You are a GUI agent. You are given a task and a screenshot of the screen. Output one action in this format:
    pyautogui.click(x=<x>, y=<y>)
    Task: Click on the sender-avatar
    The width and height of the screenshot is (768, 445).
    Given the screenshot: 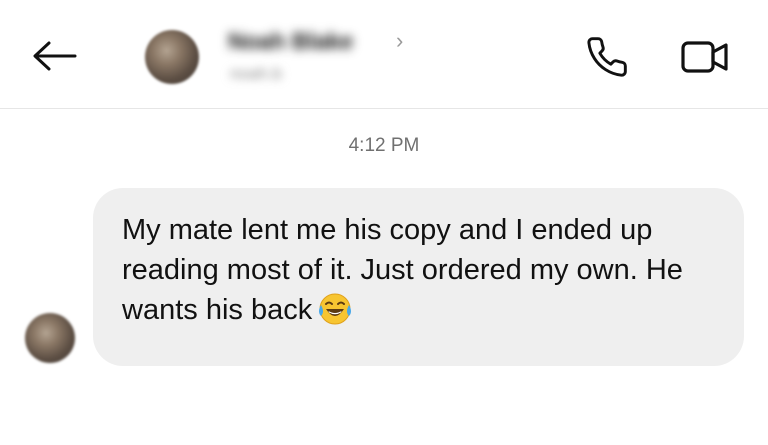 What is the action you would take?
    pyautogui.click(x=50, y=338)
    